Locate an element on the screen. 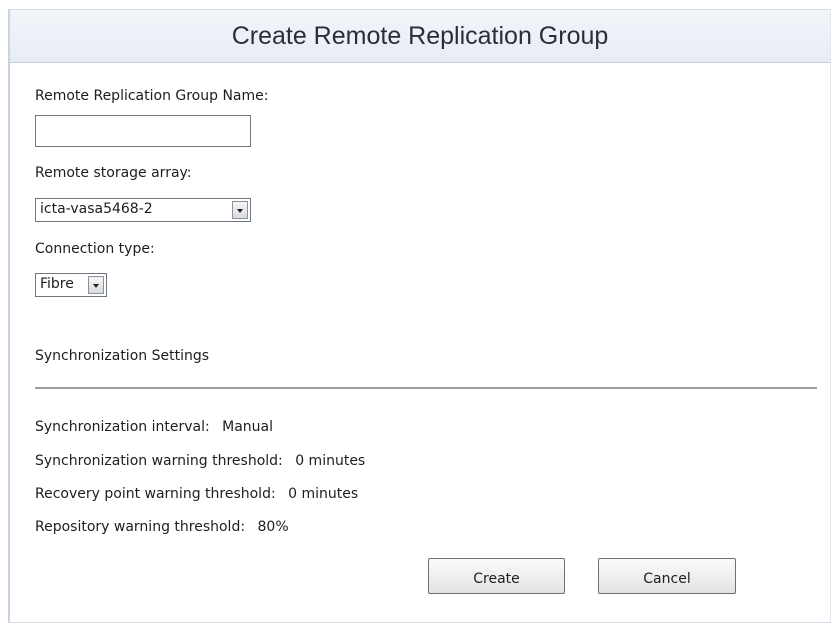 The image size is (833, 629). repository-warning-value: 80% is located at coordinates (273, 527).